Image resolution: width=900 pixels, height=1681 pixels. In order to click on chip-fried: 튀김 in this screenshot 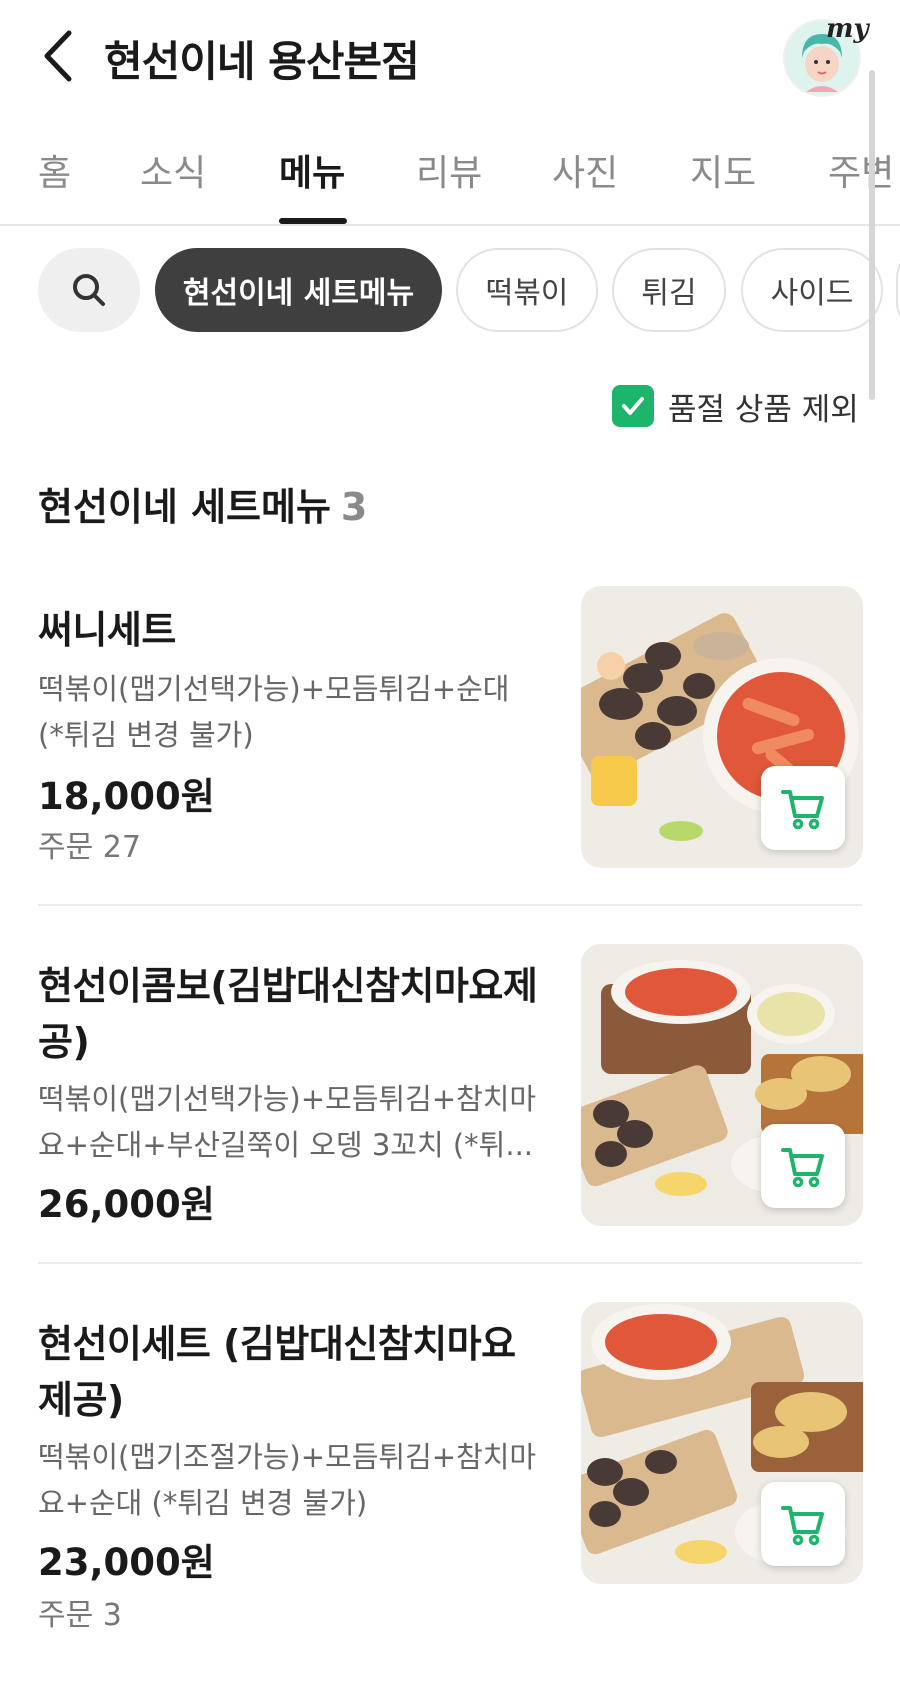, I will do `click(669, 290)`.